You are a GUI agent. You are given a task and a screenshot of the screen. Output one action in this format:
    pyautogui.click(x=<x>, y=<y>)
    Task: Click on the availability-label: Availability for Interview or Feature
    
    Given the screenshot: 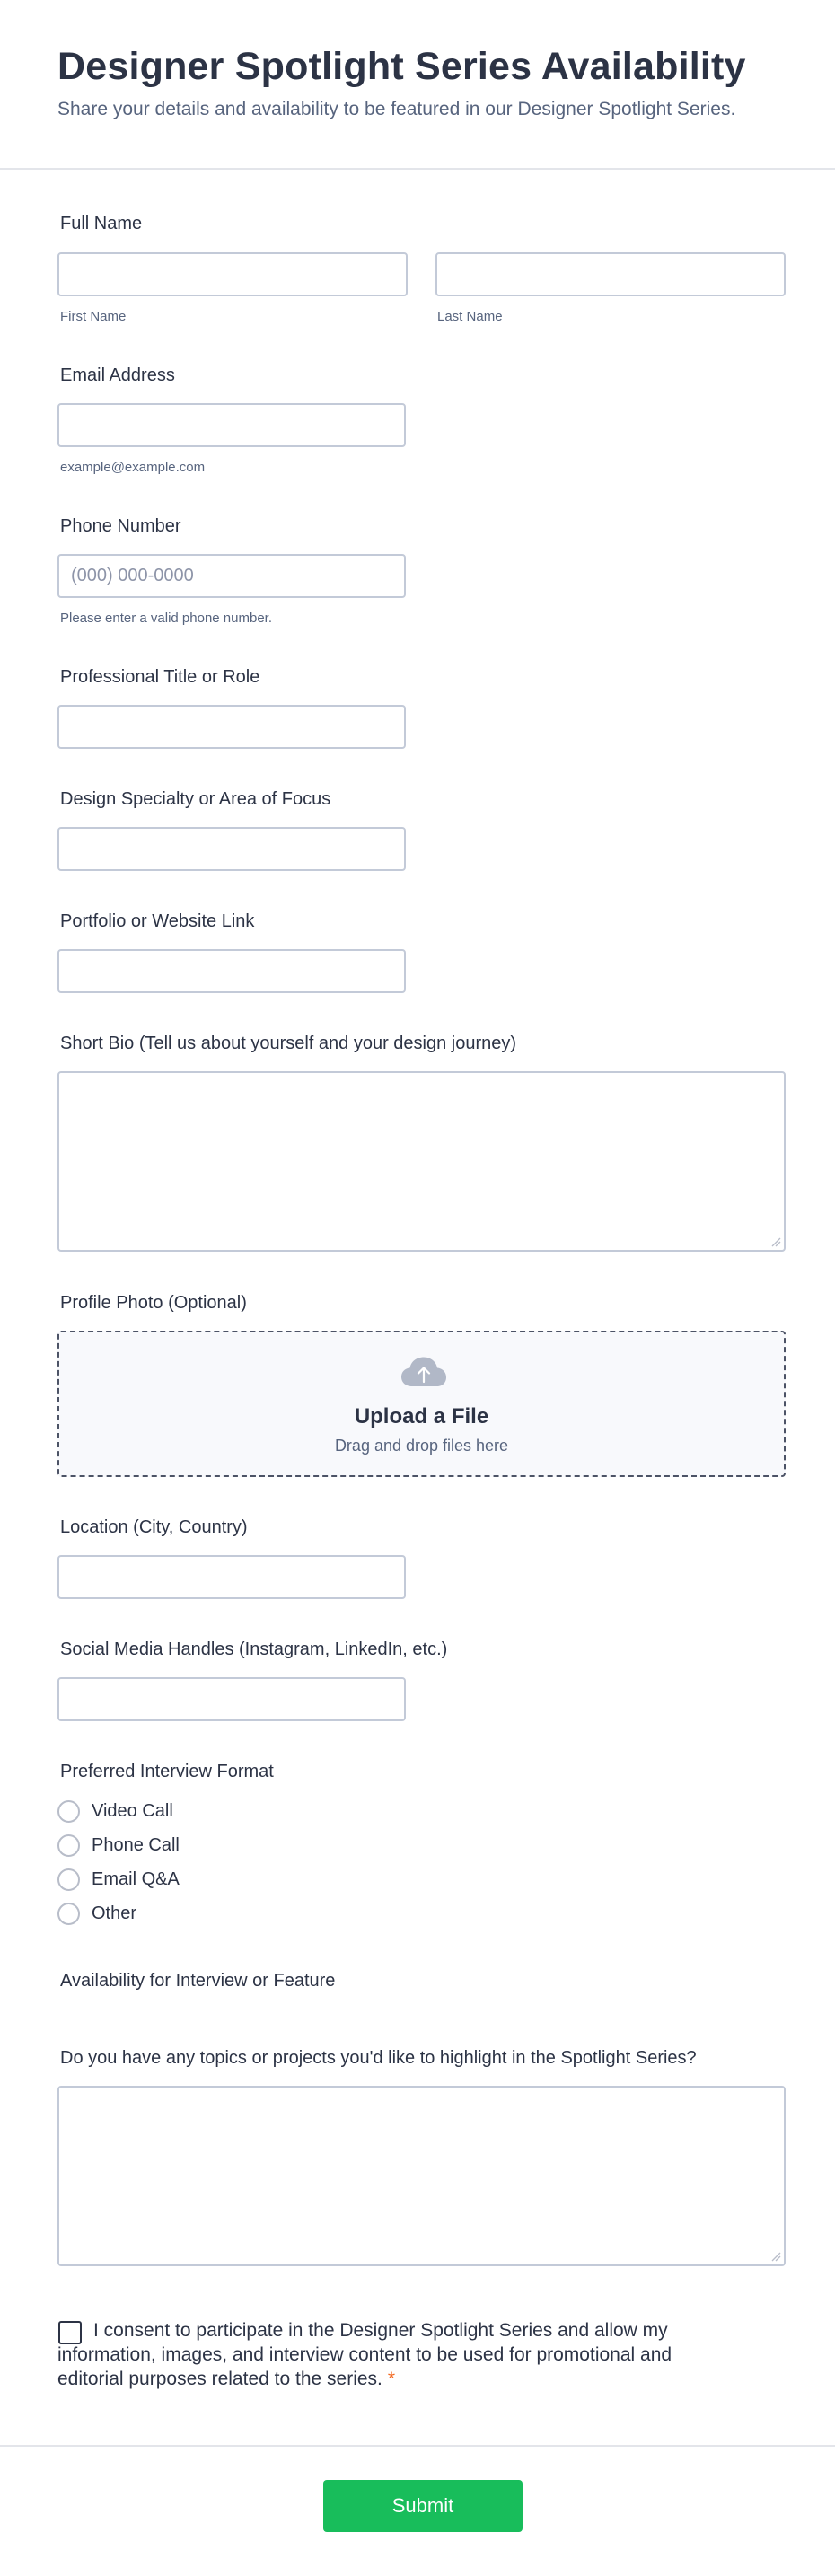 What is the action you would take?
    pyautogui.click(x=198, y=1981)
    